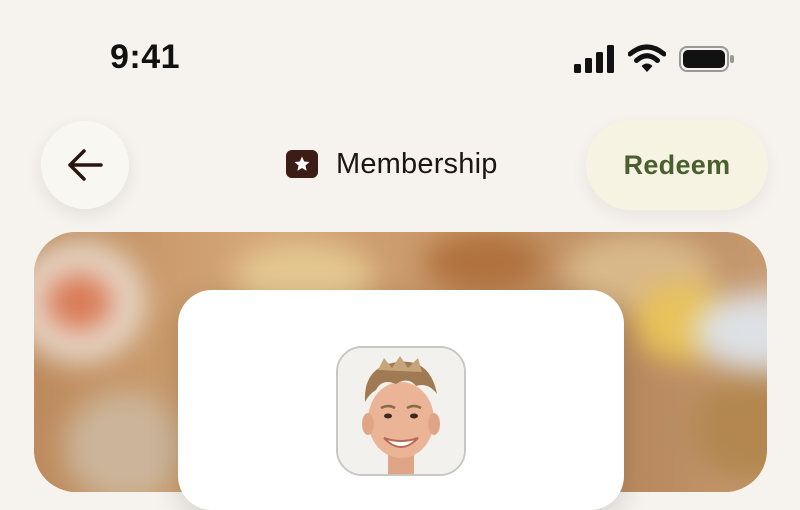 The height and width of the screenshot is (510, 800). What do you see at coordinates (647, 58) in the screenshot?
I see `wifi-icon` at bounding box center [647, 58].